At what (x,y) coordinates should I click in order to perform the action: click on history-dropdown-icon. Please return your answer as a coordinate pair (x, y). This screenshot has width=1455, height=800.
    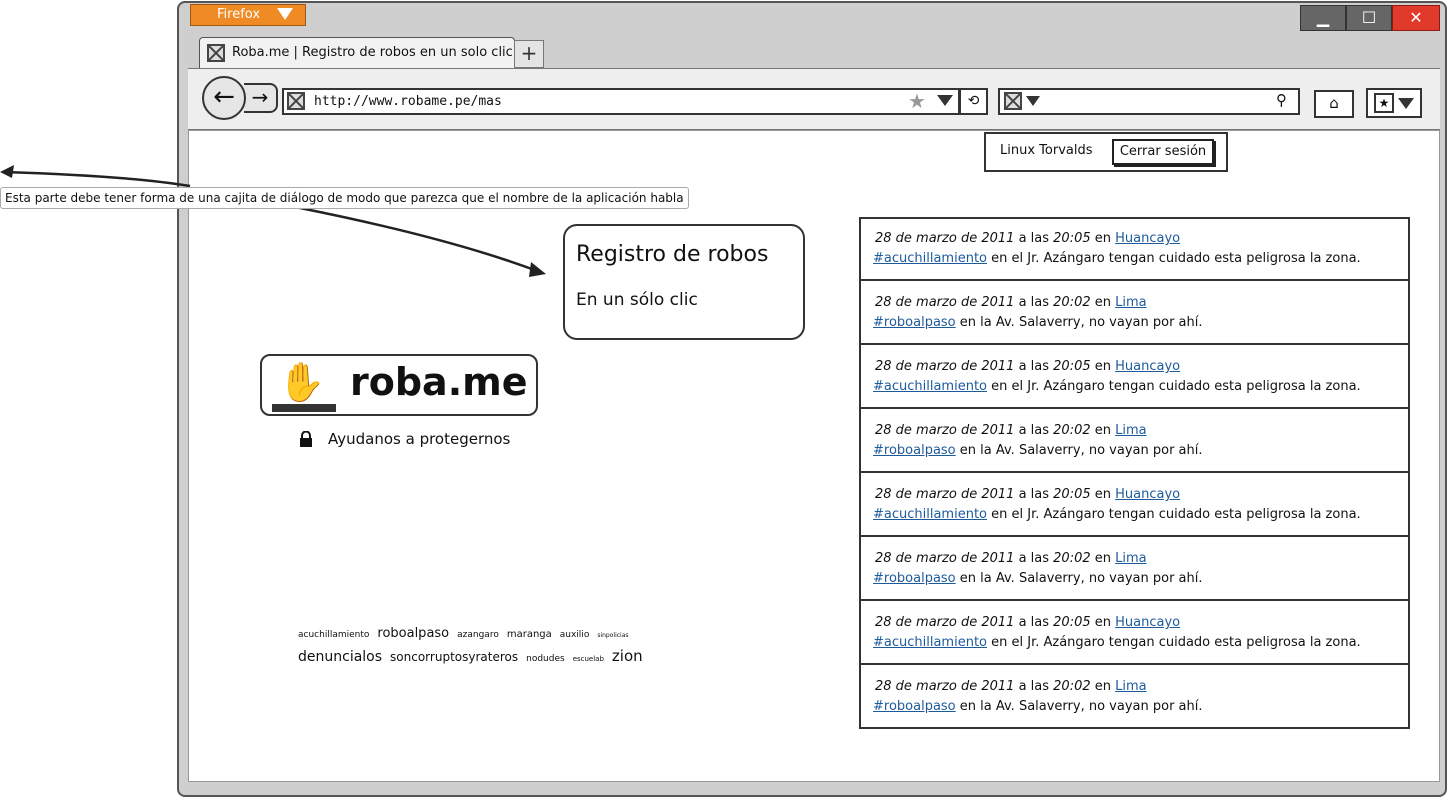
    Looking at the image, I should click on (945, 100).